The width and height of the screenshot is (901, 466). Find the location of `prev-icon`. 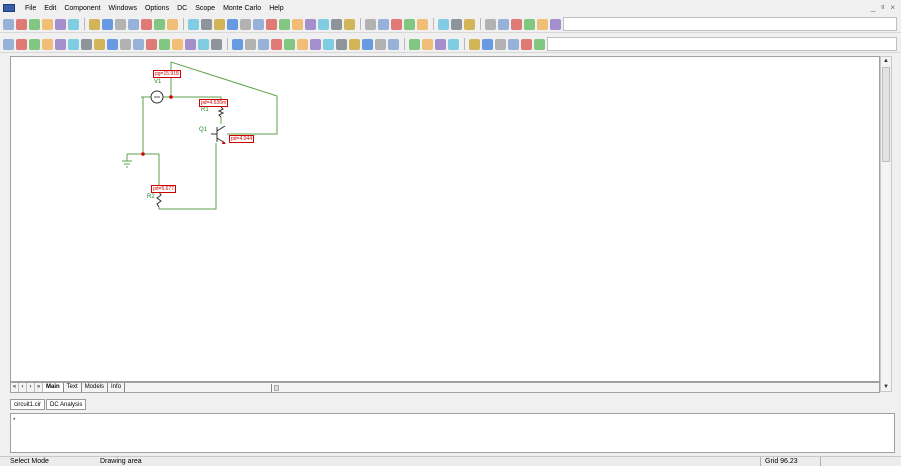

prev-icon is located at coordinates (474, 44).